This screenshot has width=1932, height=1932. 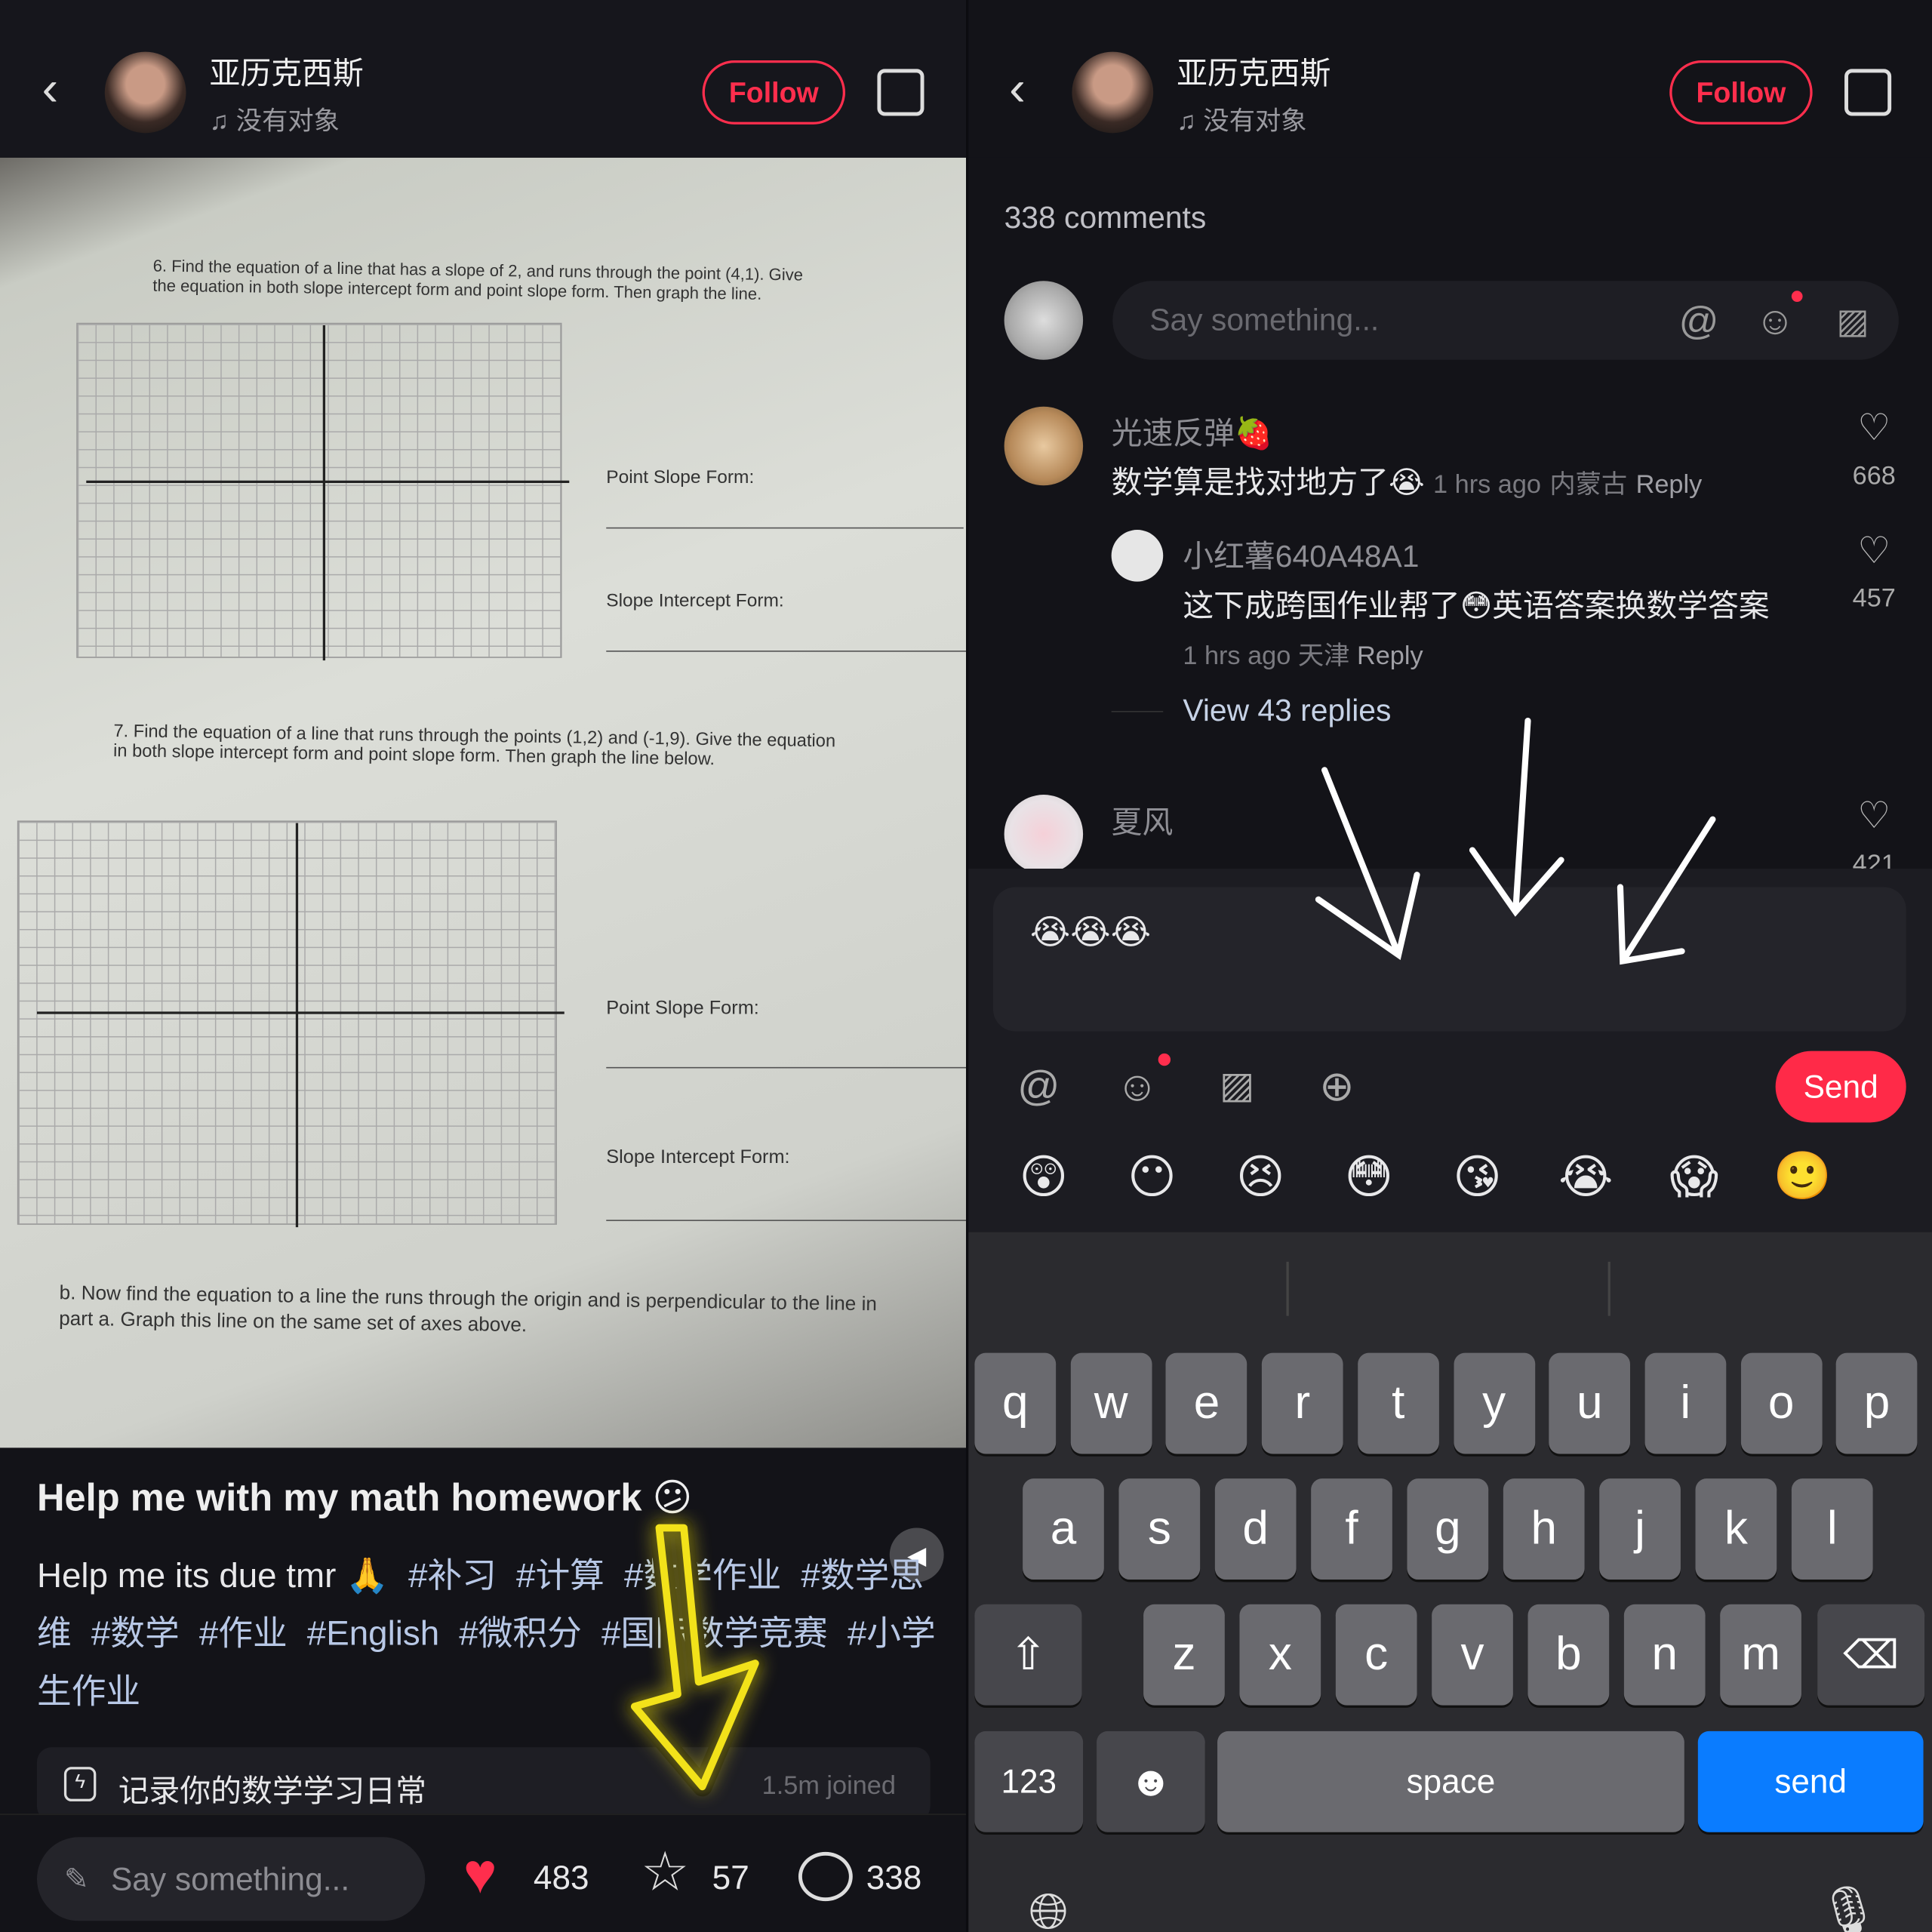 What do you see at coordinates (1640, 1529) in the screenshot?
I see `key-j: j` at bounding box center [1640, 1529].